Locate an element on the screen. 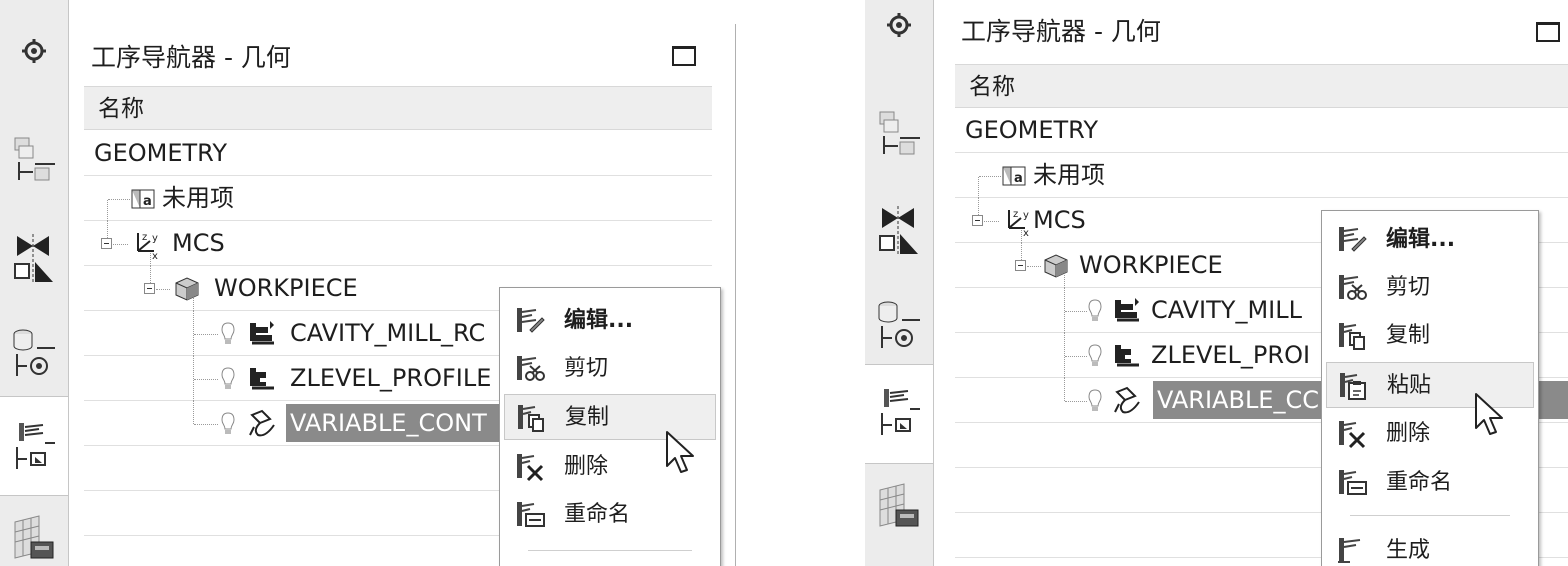  menu-label: 生成 is located at coordinates (1408, 550).